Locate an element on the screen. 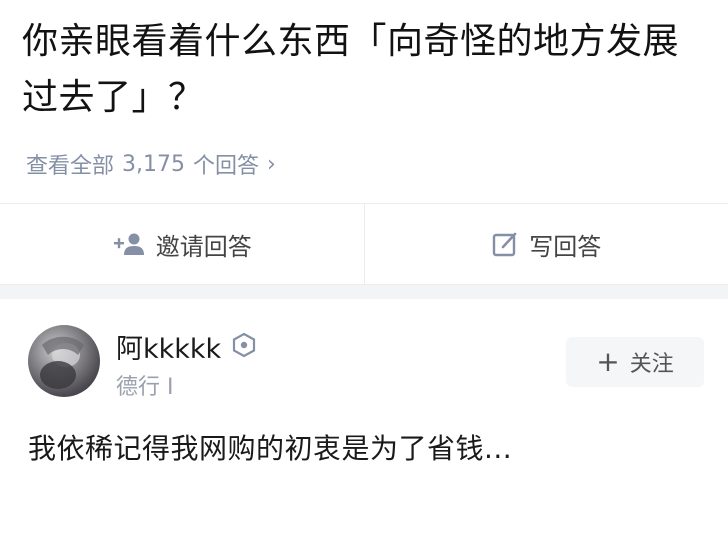 The image size is (728, 540). follow-label: 关注 is located at coordinates (651, 364).